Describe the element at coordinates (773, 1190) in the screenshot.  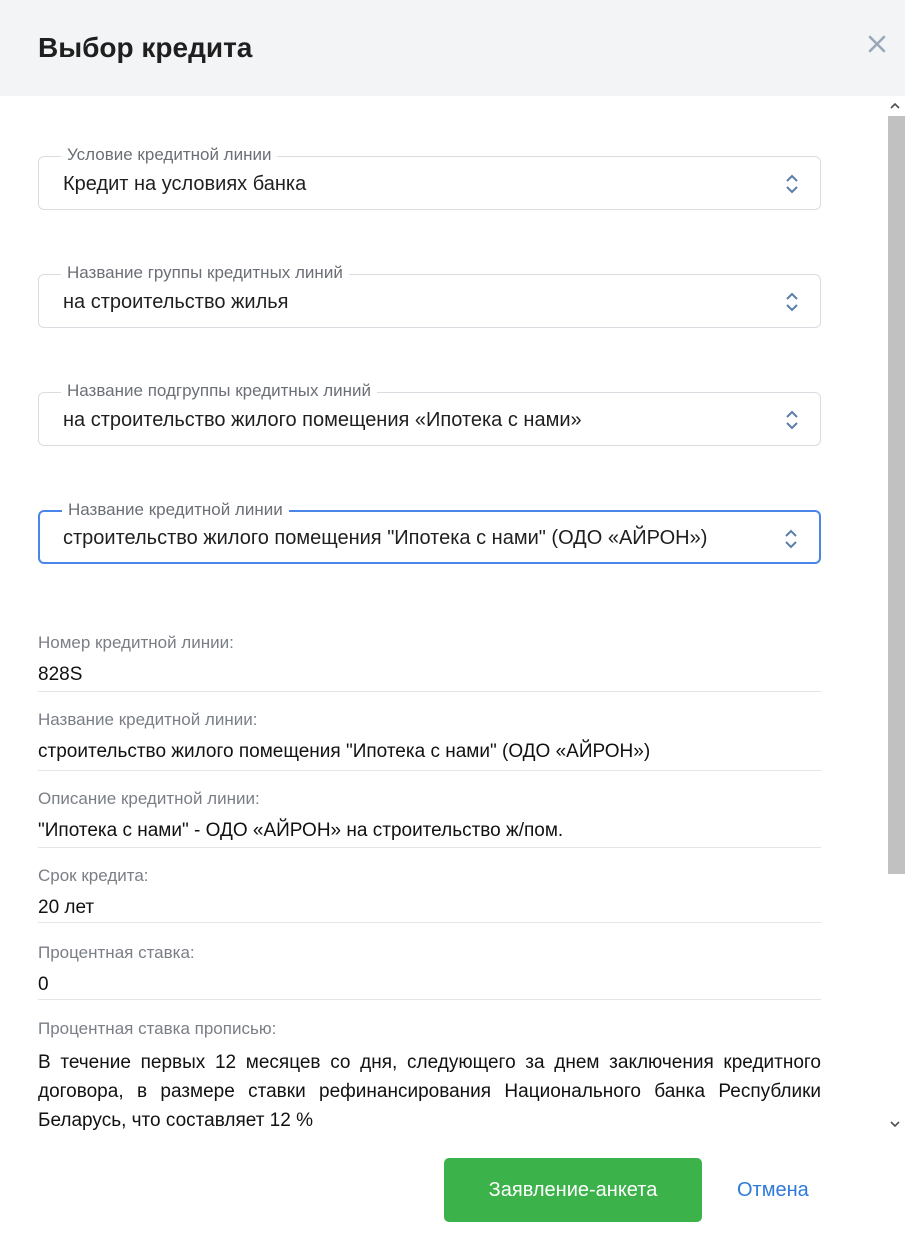
I see `cancel-button: Отмена` at that location.